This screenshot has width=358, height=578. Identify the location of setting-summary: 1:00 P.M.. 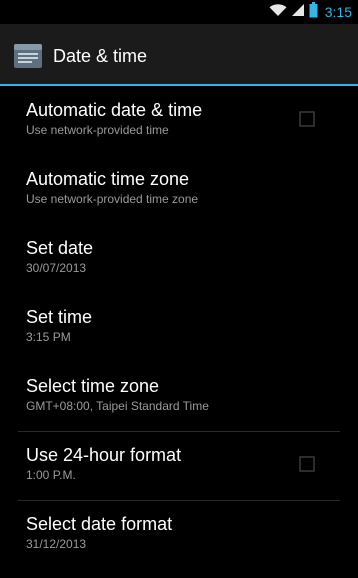
(51, 475).